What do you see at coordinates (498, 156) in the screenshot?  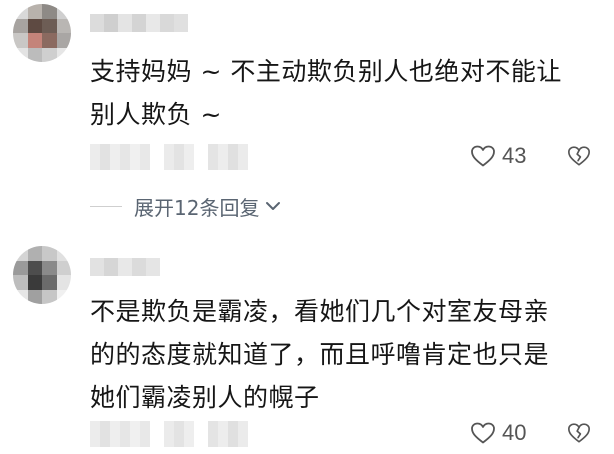 I see `like-button: 43` at bounding box center [498, 156].